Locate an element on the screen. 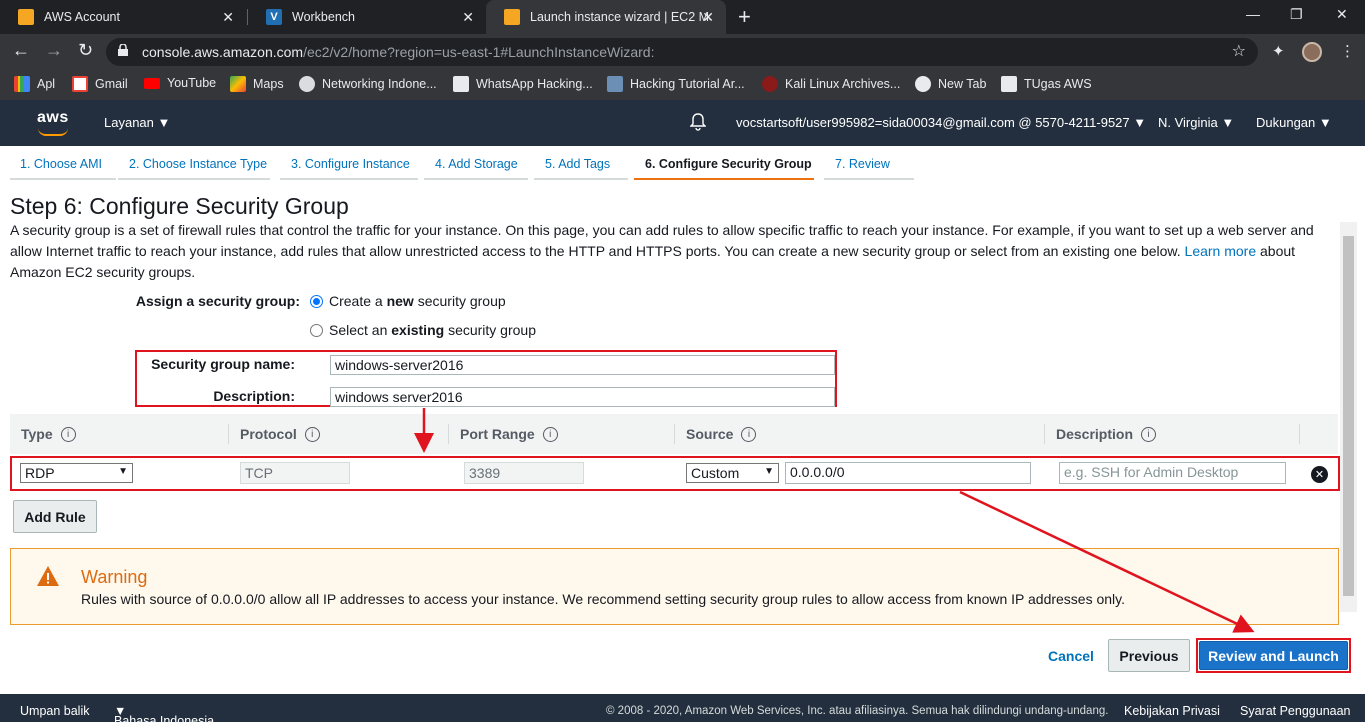  workbench-icon: V is located at coordinates (274, 17).